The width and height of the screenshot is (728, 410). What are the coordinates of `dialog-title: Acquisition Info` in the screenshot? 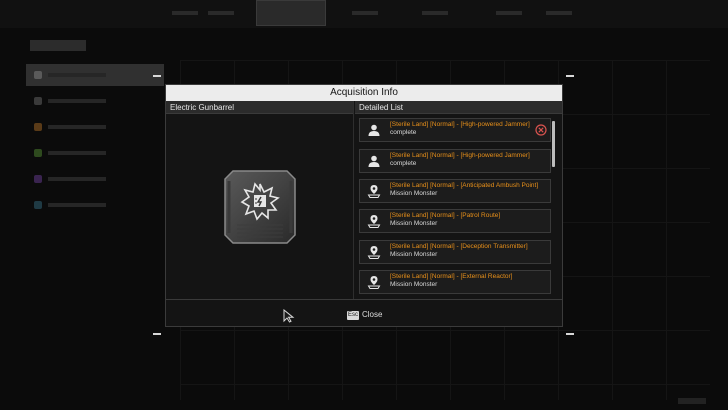 It's located at (364, 92).